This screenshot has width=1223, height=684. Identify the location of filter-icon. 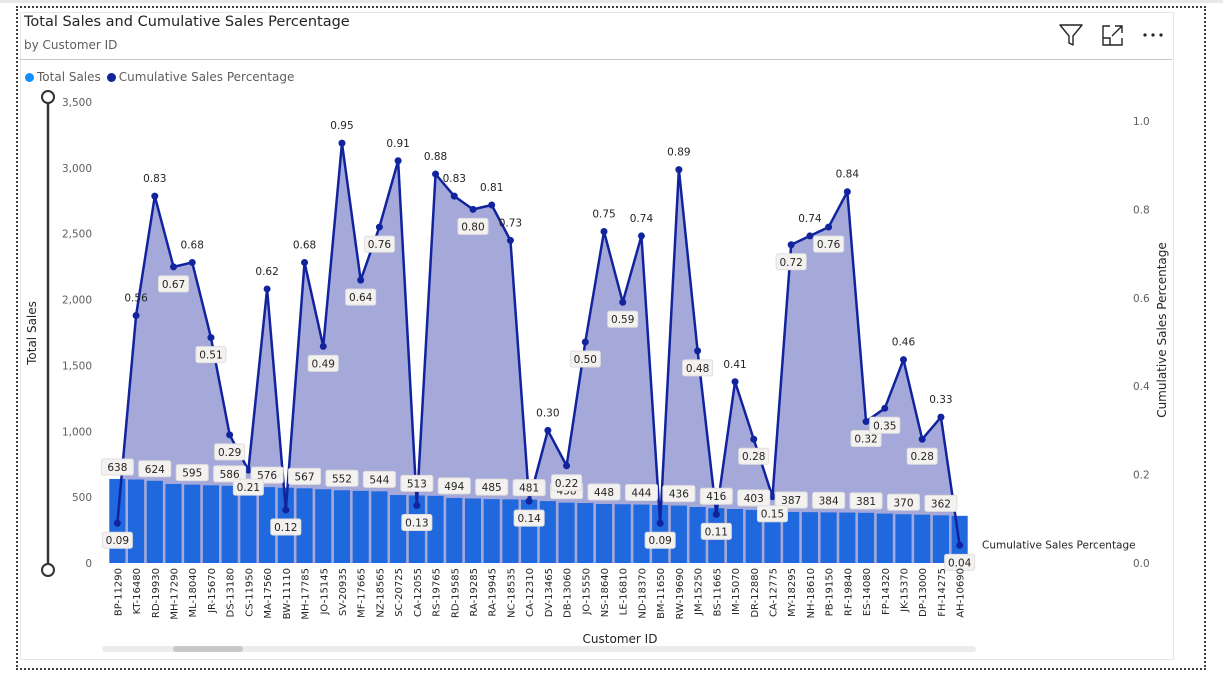
(1071, 35).